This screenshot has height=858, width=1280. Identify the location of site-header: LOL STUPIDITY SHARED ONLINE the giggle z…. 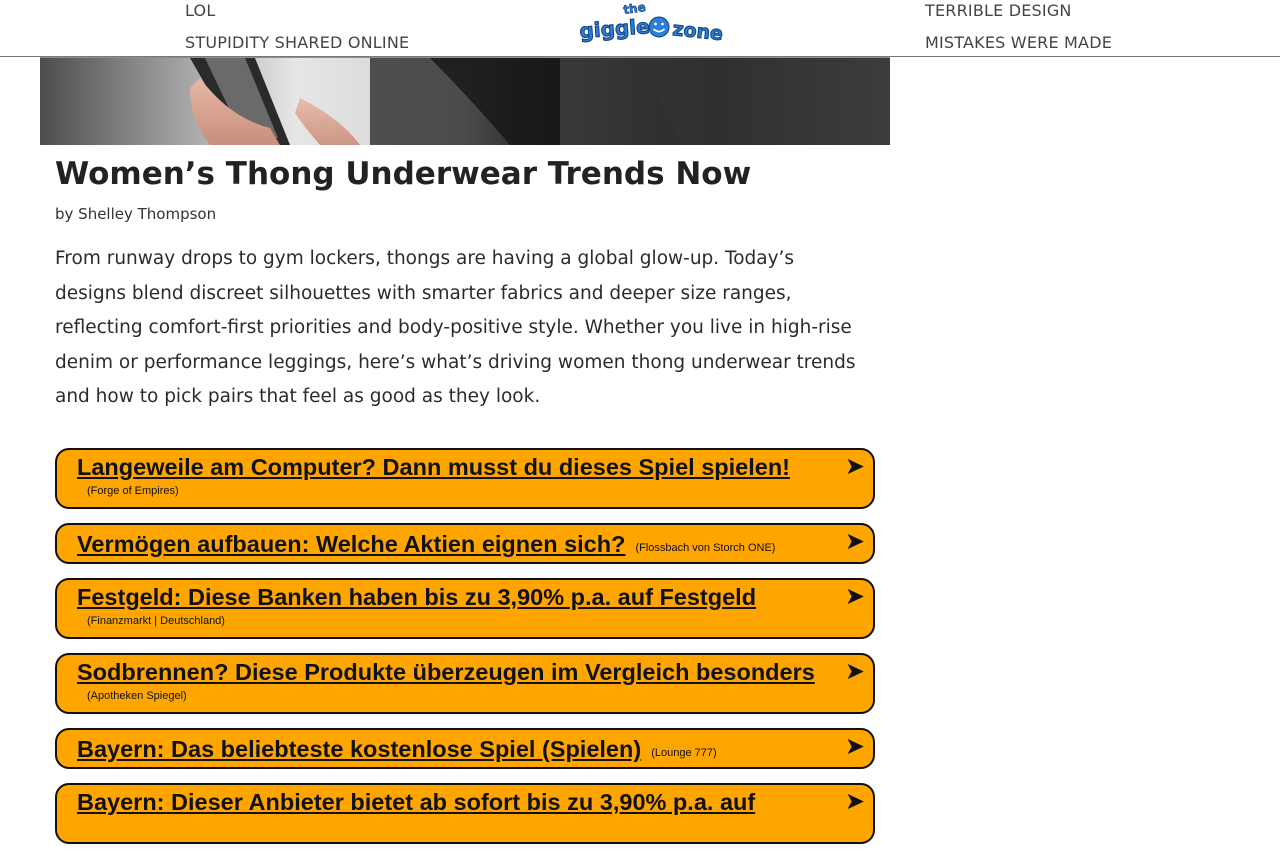
(640, 28).